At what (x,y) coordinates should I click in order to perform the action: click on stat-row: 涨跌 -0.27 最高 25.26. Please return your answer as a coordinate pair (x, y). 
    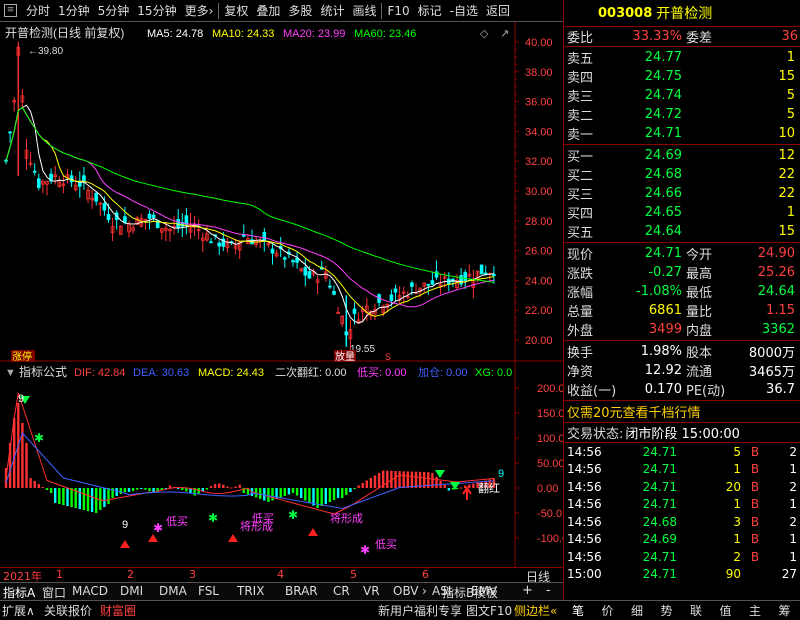
    Looking at the image, I should click on (682, 272).